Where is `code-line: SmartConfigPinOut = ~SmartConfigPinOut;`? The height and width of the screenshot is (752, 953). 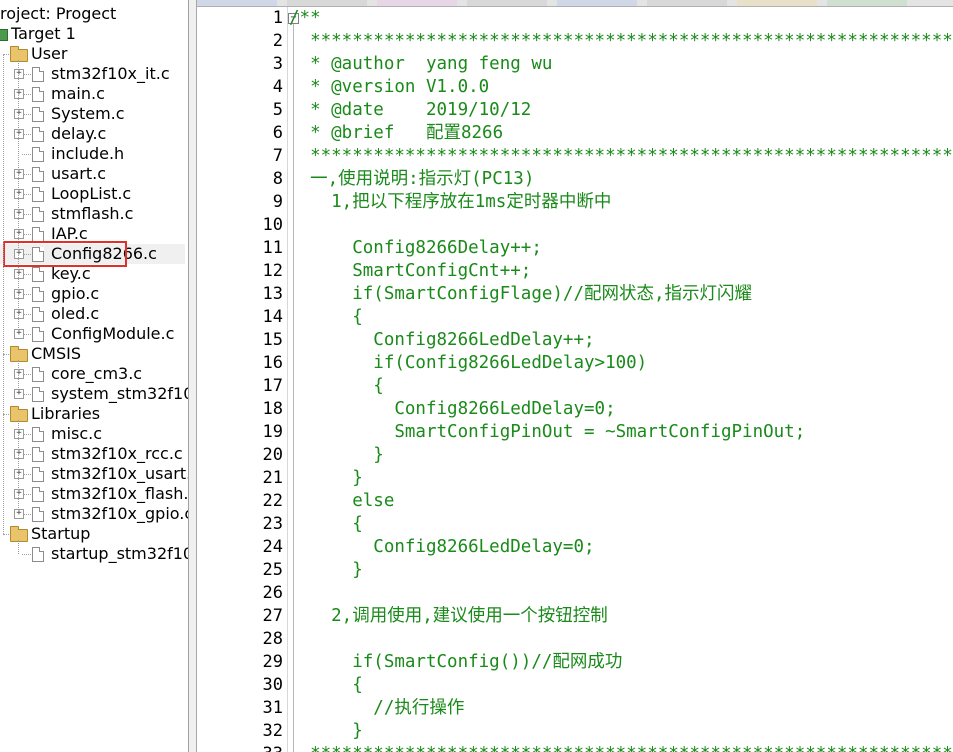
code-line: SmartConfigPinOut = ~SmartConfigPinOut; is located at coordinates (547, 432).